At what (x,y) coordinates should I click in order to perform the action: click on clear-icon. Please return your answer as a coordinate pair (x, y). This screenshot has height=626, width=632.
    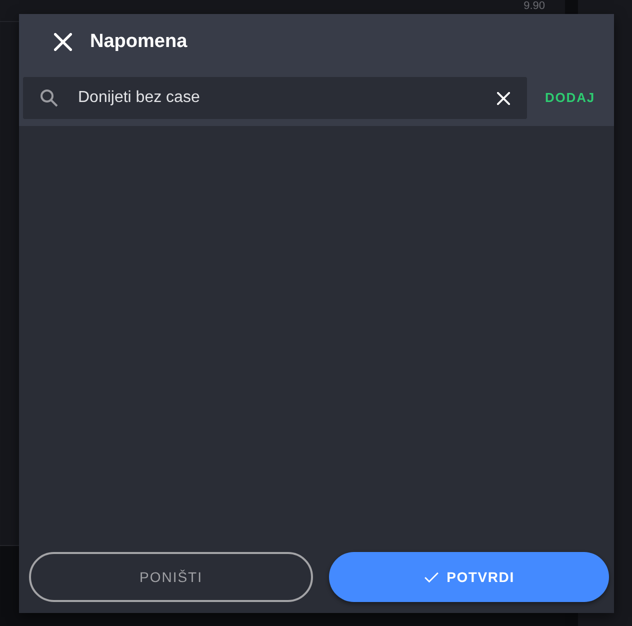
    Looking at the image, I should click on (503, 98).